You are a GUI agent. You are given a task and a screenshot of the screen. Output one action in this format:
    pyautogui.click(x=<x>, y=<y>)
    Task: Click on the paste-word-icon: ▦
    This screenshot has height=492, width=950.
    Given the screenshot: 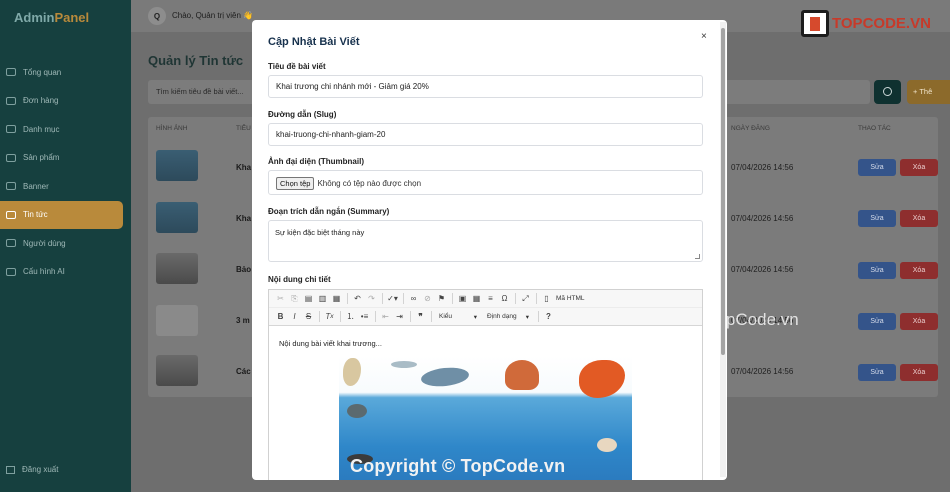 What is the action you would take?
    pyautogui.click(x=336, y=299)
    